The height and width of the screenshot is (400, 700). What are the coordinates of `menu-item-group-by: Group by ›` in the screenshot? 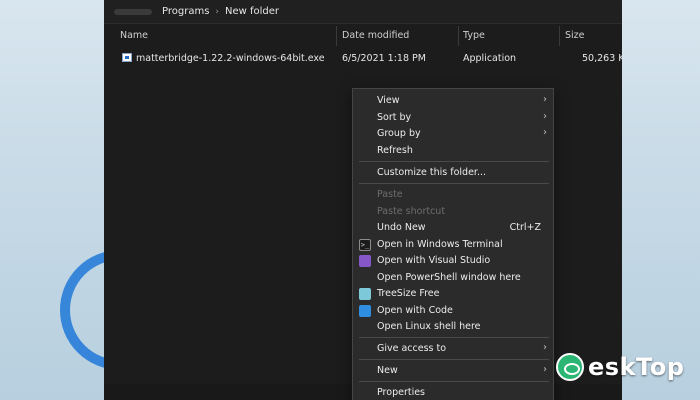 It's located at (453, 134).